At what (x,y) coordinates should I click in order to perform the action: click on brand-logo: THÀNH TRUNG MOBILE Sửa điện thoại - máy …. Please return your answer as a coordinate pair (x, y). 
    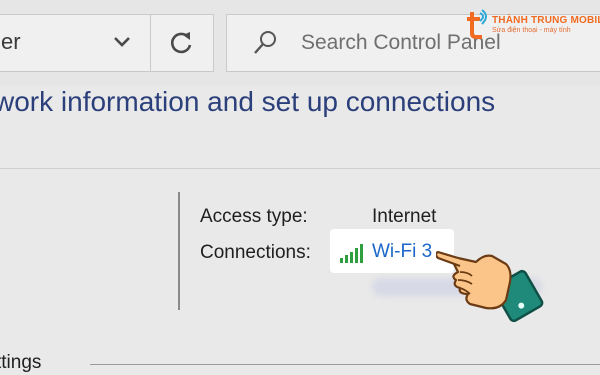
    Looking at the image, I should click on (533, 24).